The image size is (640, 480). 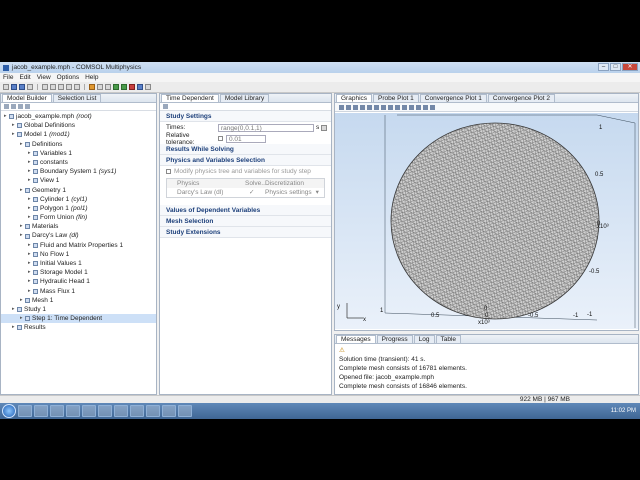 What do you see at coordinates (6, 87) in the screenshot?
I see `new-icon` at bounding box center [6, 87].